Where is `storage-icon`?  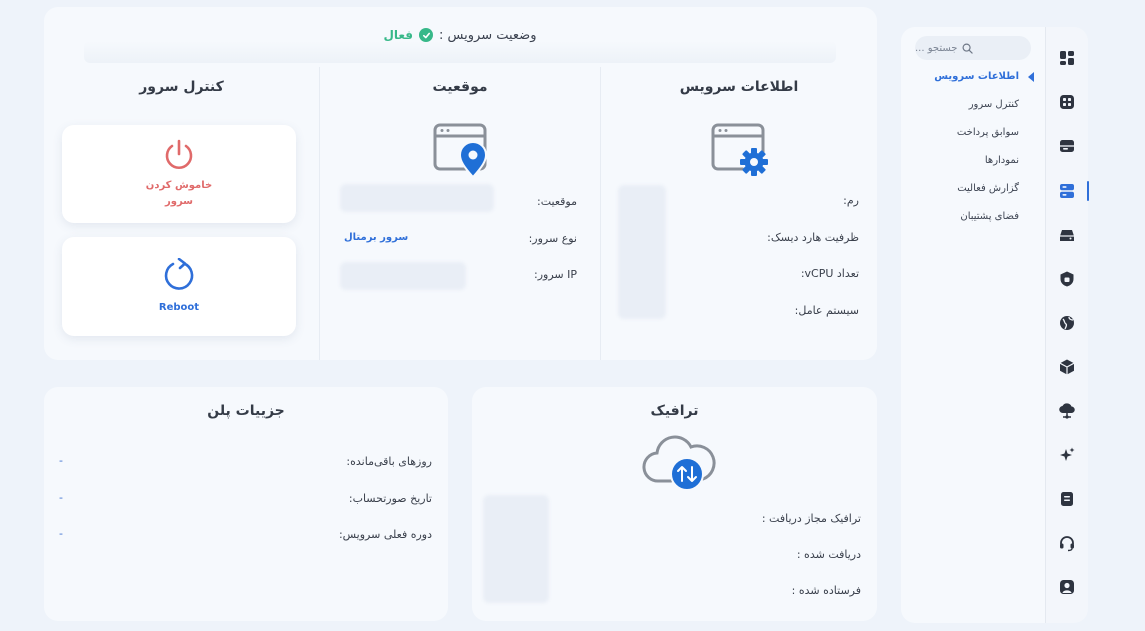
storage-icon is located at coordinates (1067, 146).